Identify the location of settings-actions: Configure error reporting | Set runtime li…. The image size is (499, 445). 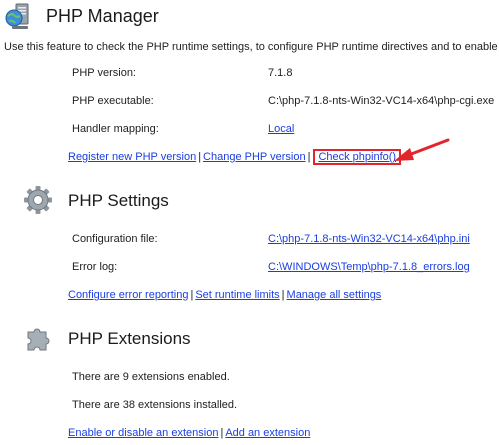
(224, 295).